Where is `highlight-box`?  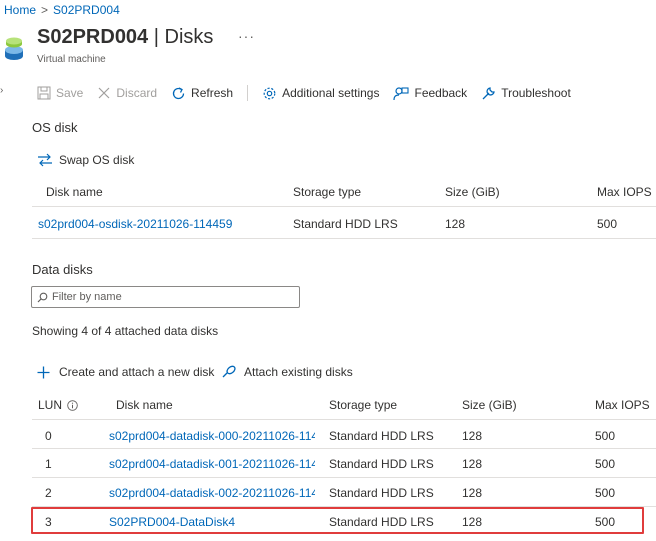 highlight-box is located at coordinates (337, 520).